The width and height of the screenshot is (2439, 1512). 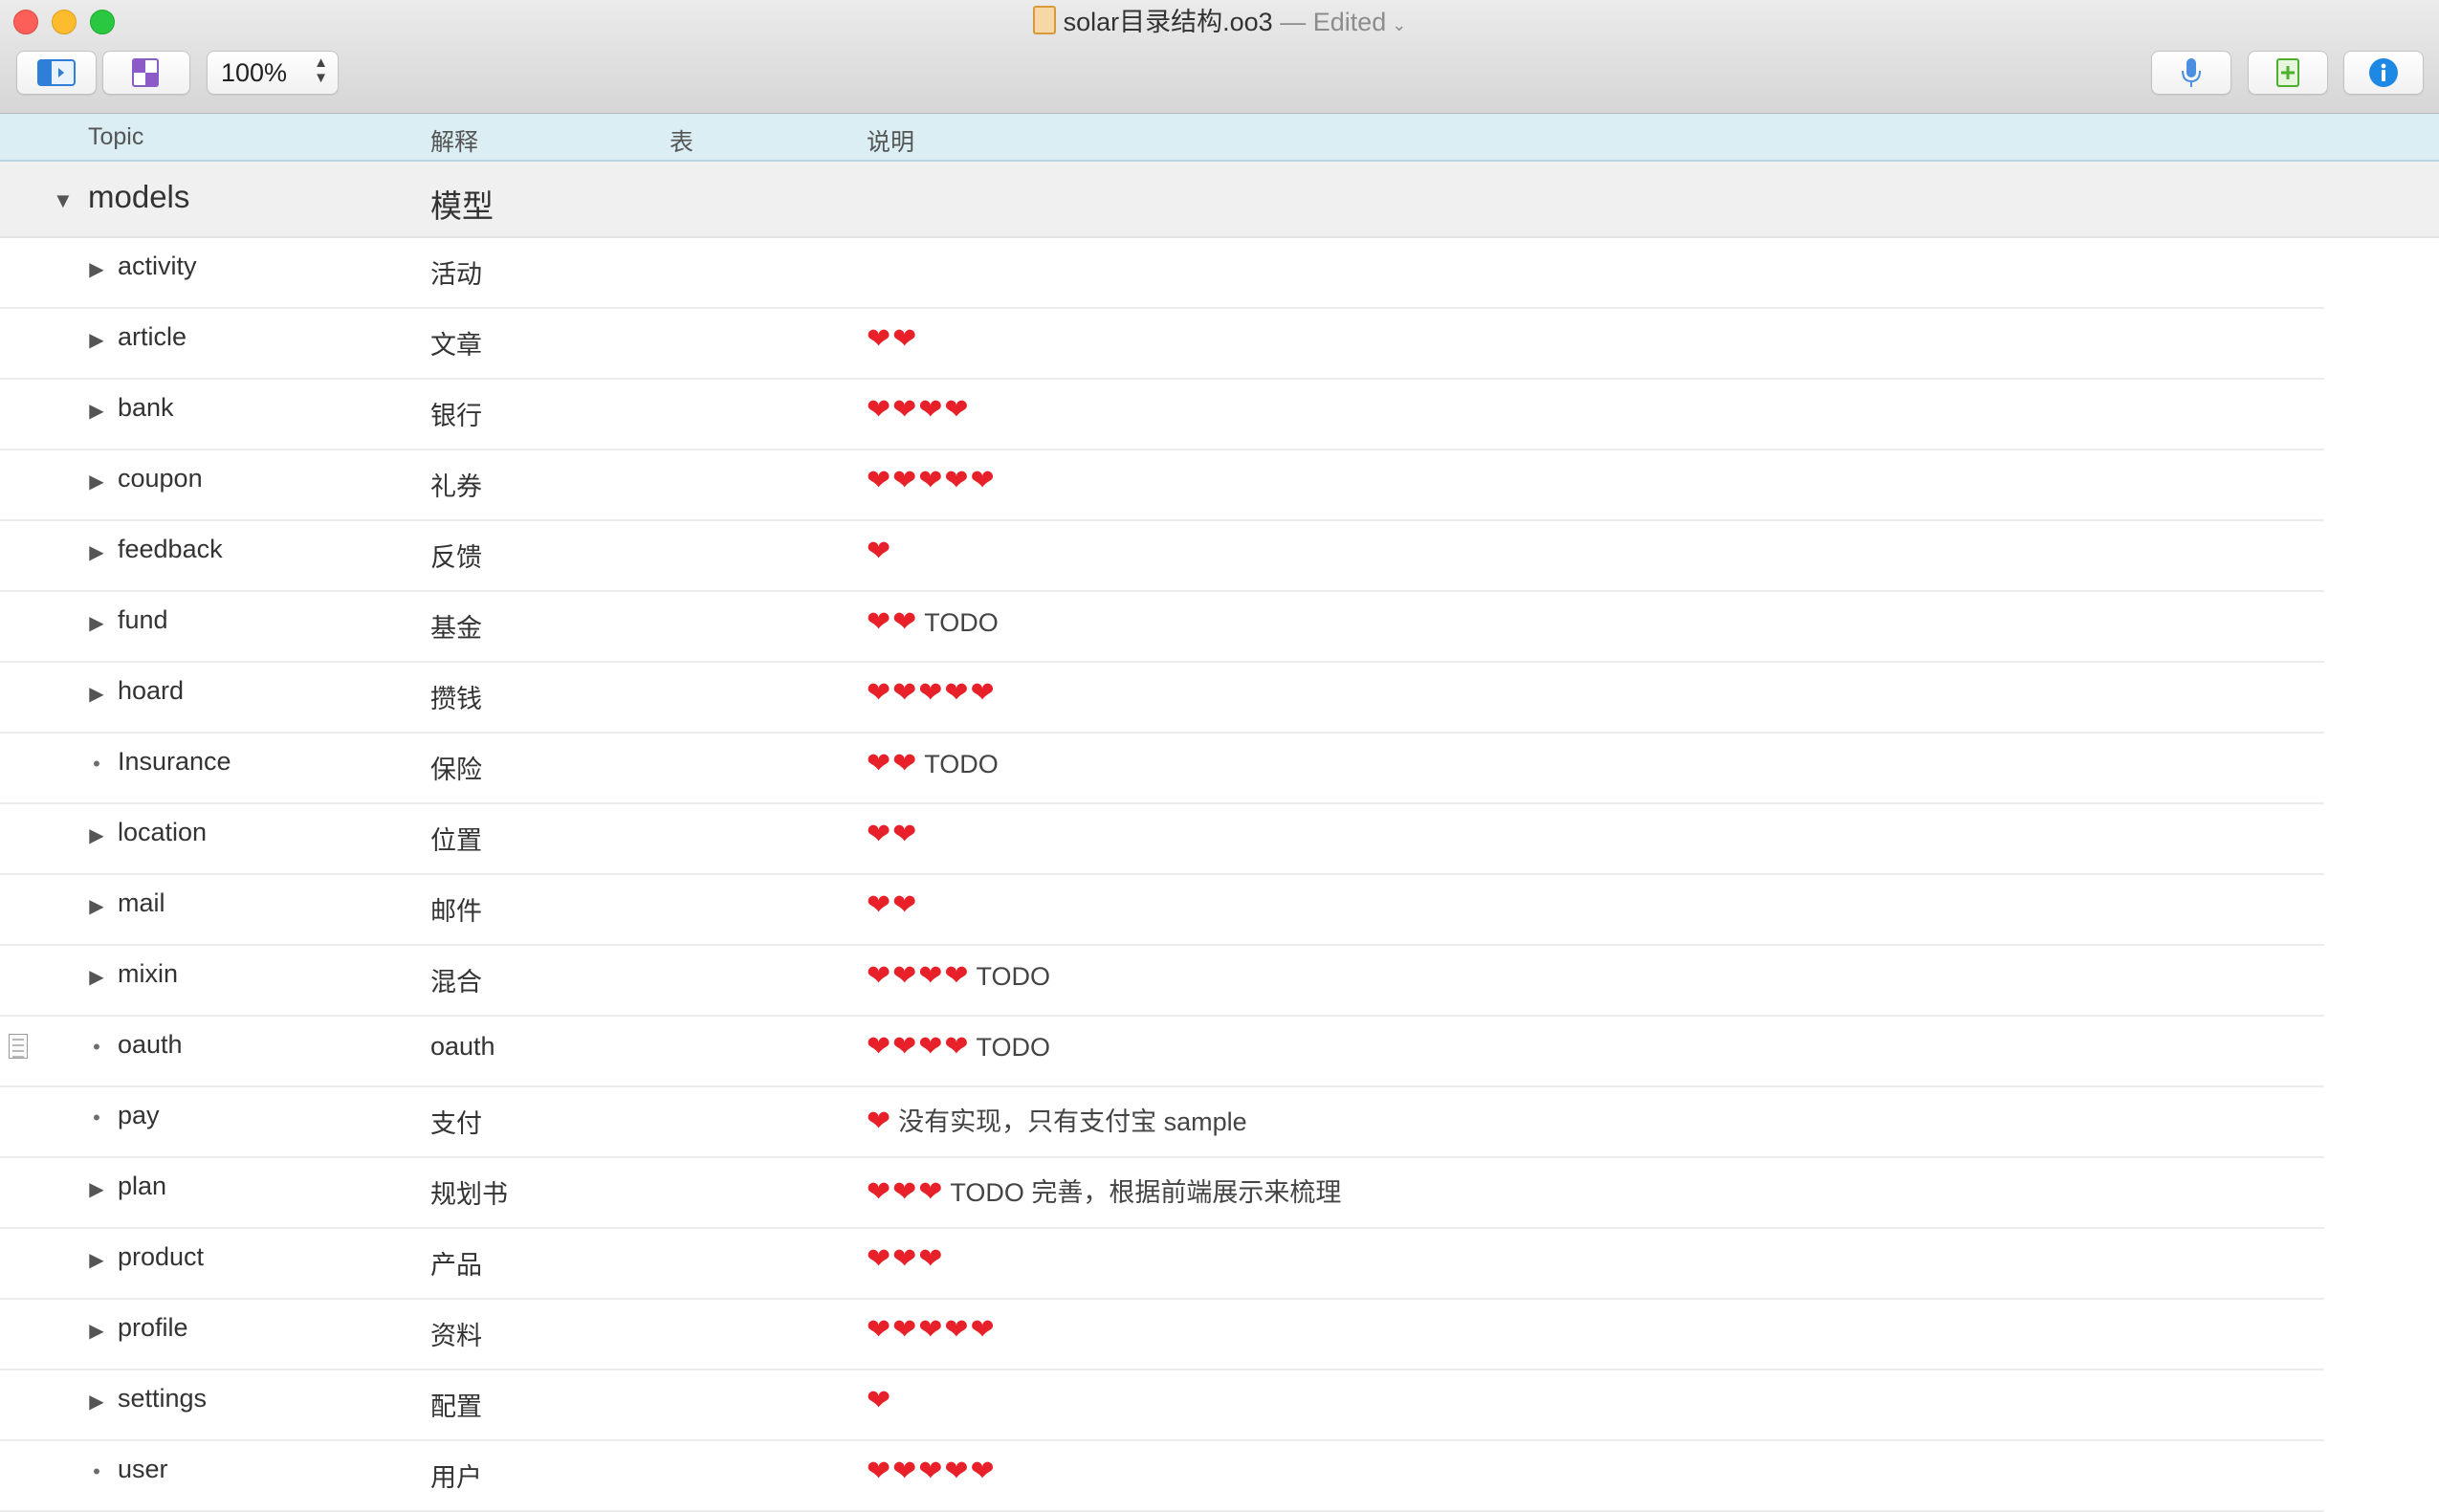 What do you see at coordinates (454, 140) in the screenshot?
I see `column-header-explanation: 解释` at bounding box center [454, 140].